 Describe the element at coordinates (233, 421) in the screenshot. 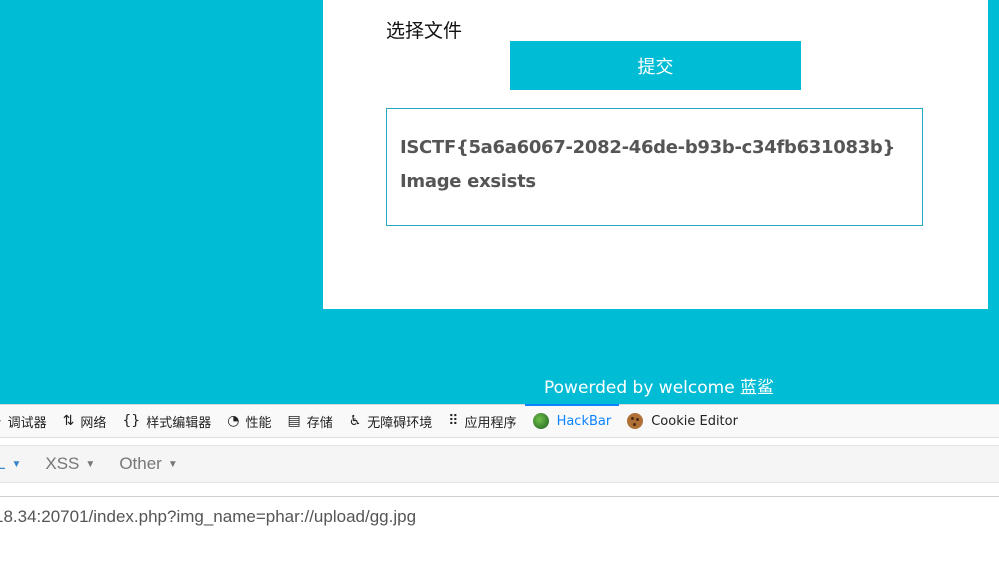

I see `performance-icon: ◔` at that location.